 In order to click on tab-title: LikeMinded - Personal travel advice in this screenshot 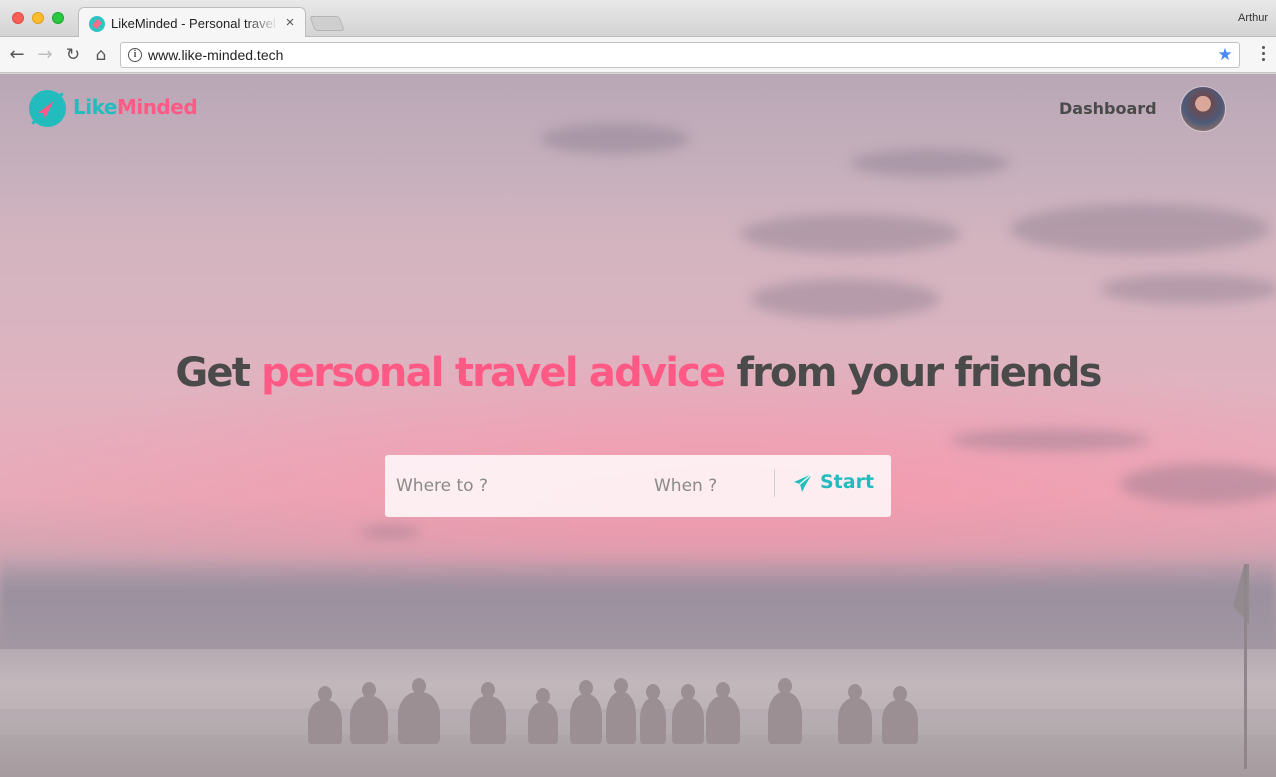, I will do `click(195, 23)`.